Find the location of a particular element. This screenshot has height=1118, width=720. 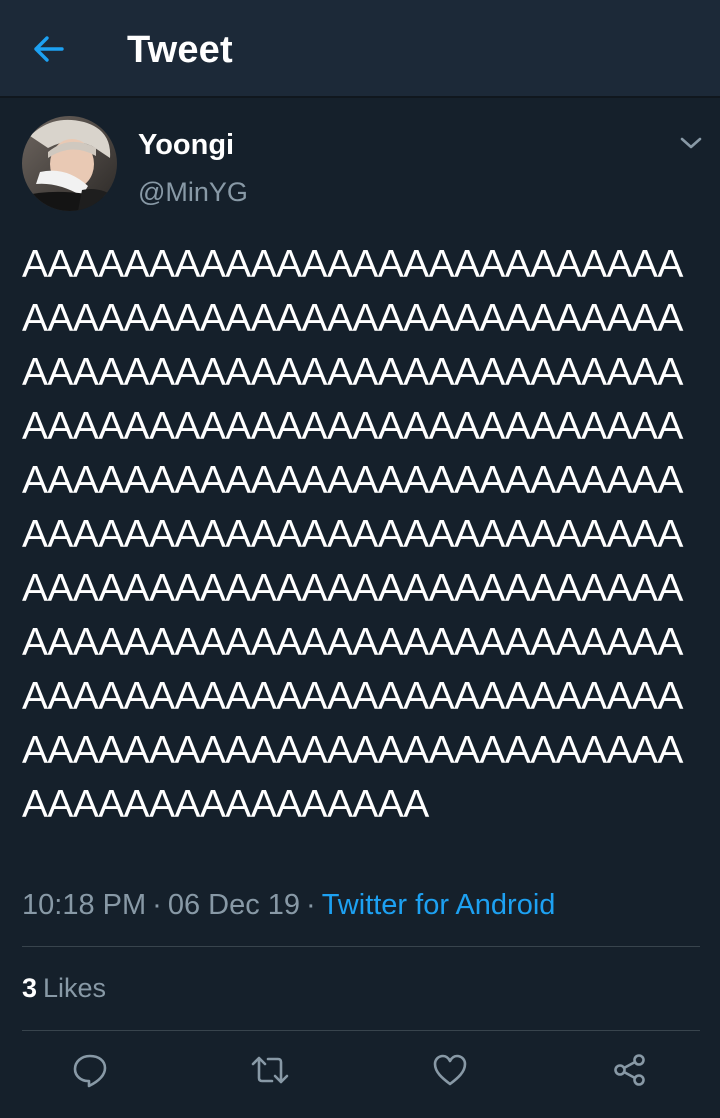

top-bar: Tweet is located at coordinates (360, 49).